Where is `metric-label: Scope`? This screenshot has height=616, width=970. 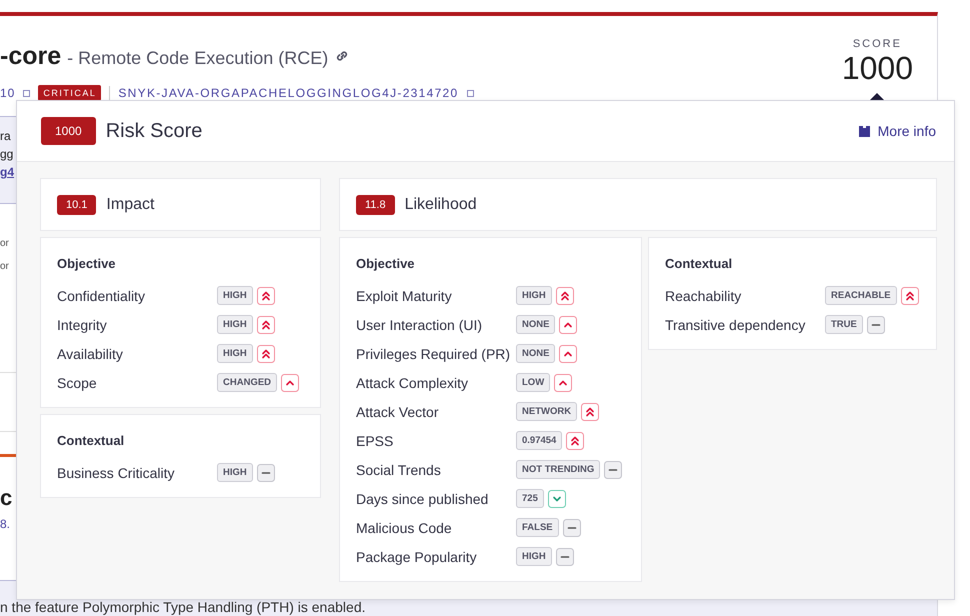
metric-label: Scope is located at coordinates (77, 382).